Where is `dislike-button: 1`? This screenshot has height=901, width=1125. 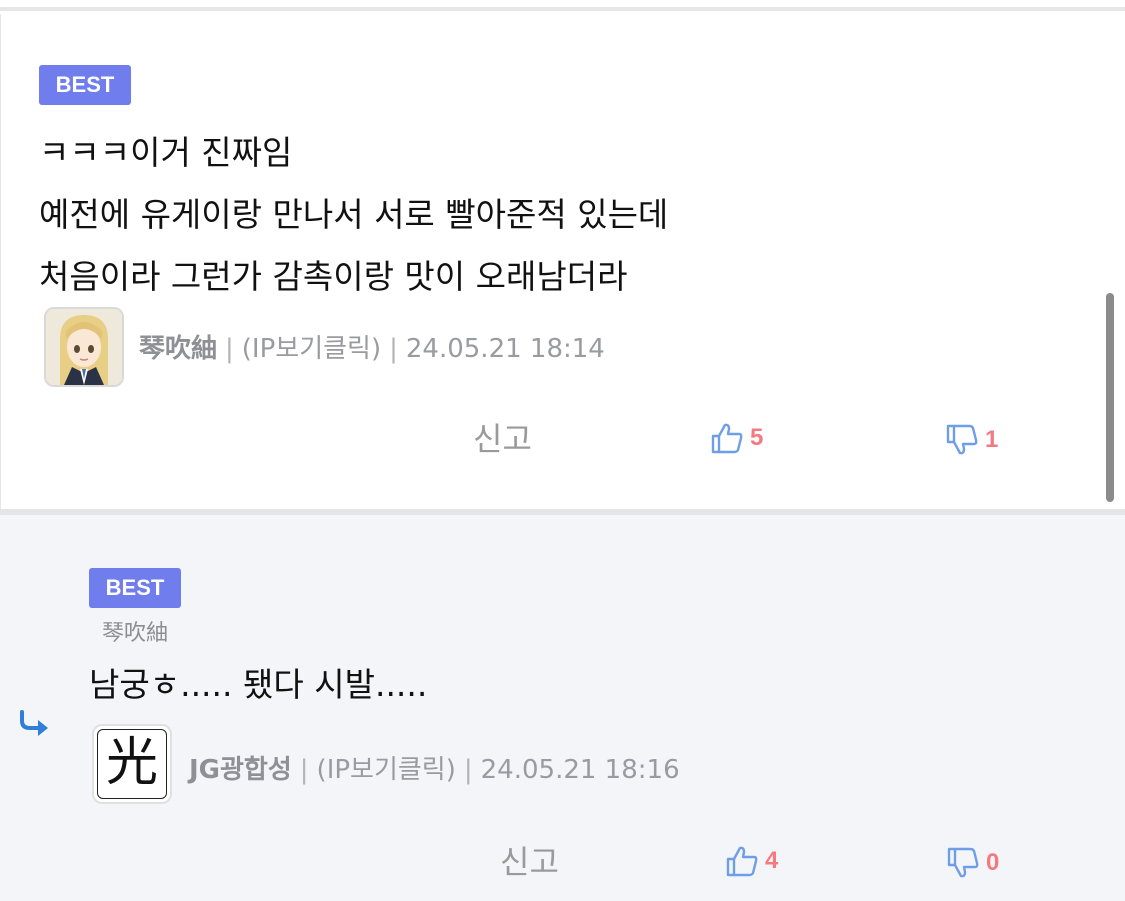
dislike-button: 1 is located at coordinates (971, 440).